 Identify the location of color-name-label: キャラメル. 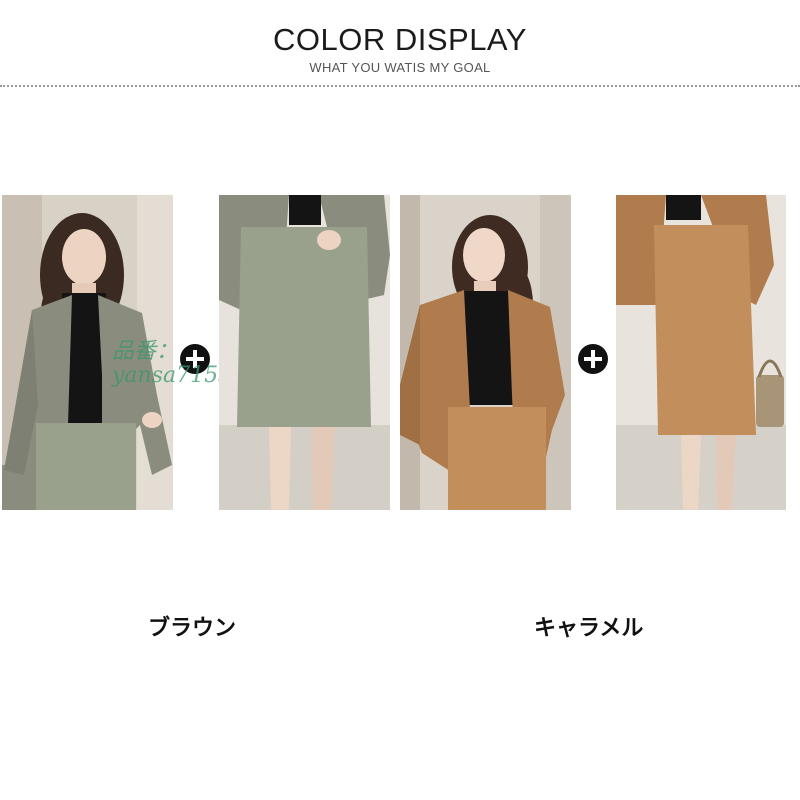
(589, 628).